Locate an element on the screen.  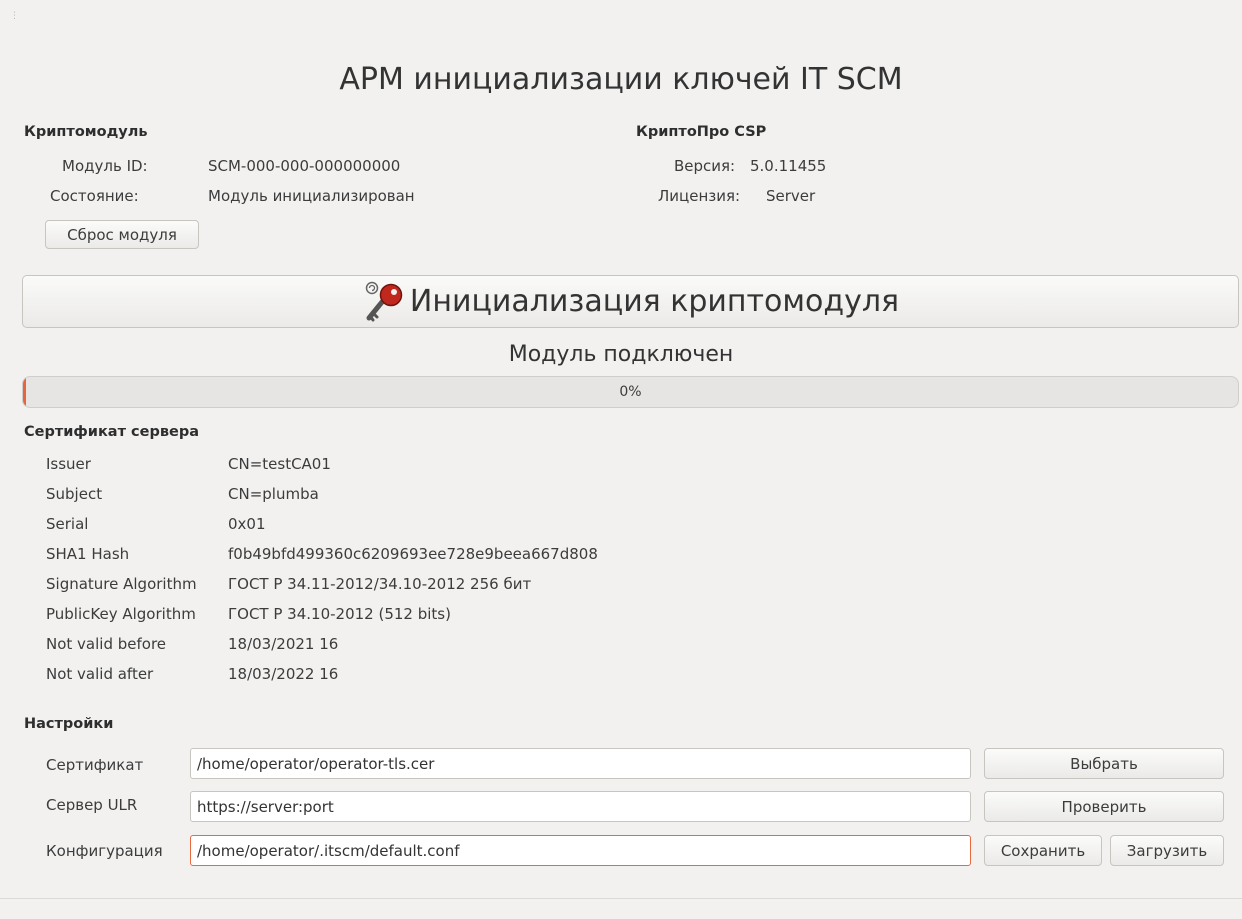
cert-sha1-label: SHA1 Hash is located at coordinates (88, 554).